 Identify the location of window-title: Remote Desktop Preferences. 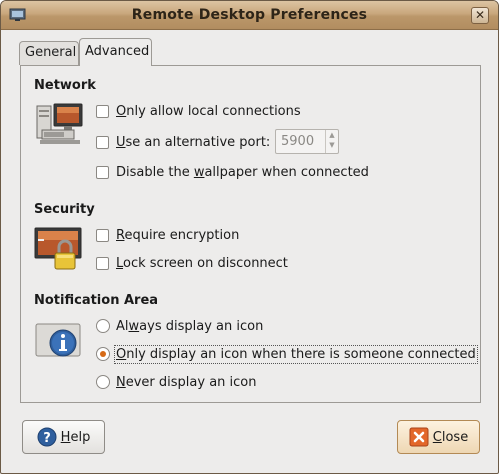
(249, 15).